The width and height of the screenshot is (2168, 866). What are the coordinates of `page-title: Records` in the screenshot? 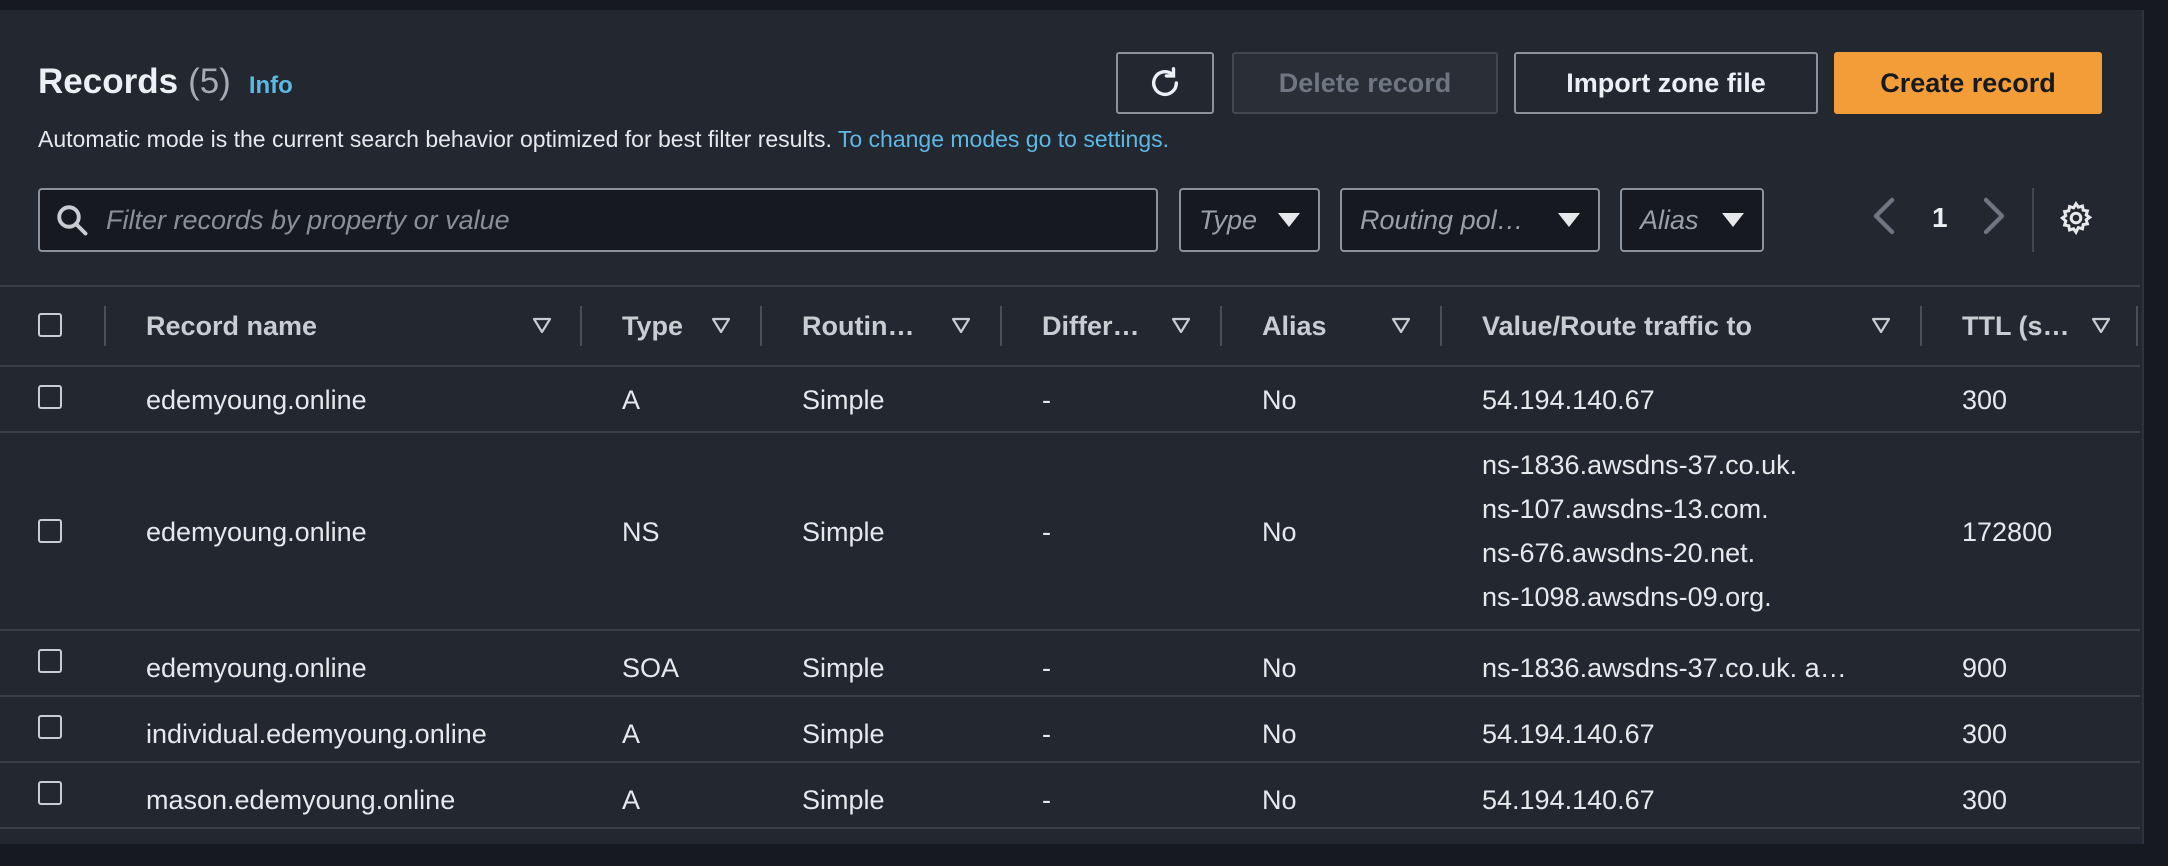 It's located at (108, 81).